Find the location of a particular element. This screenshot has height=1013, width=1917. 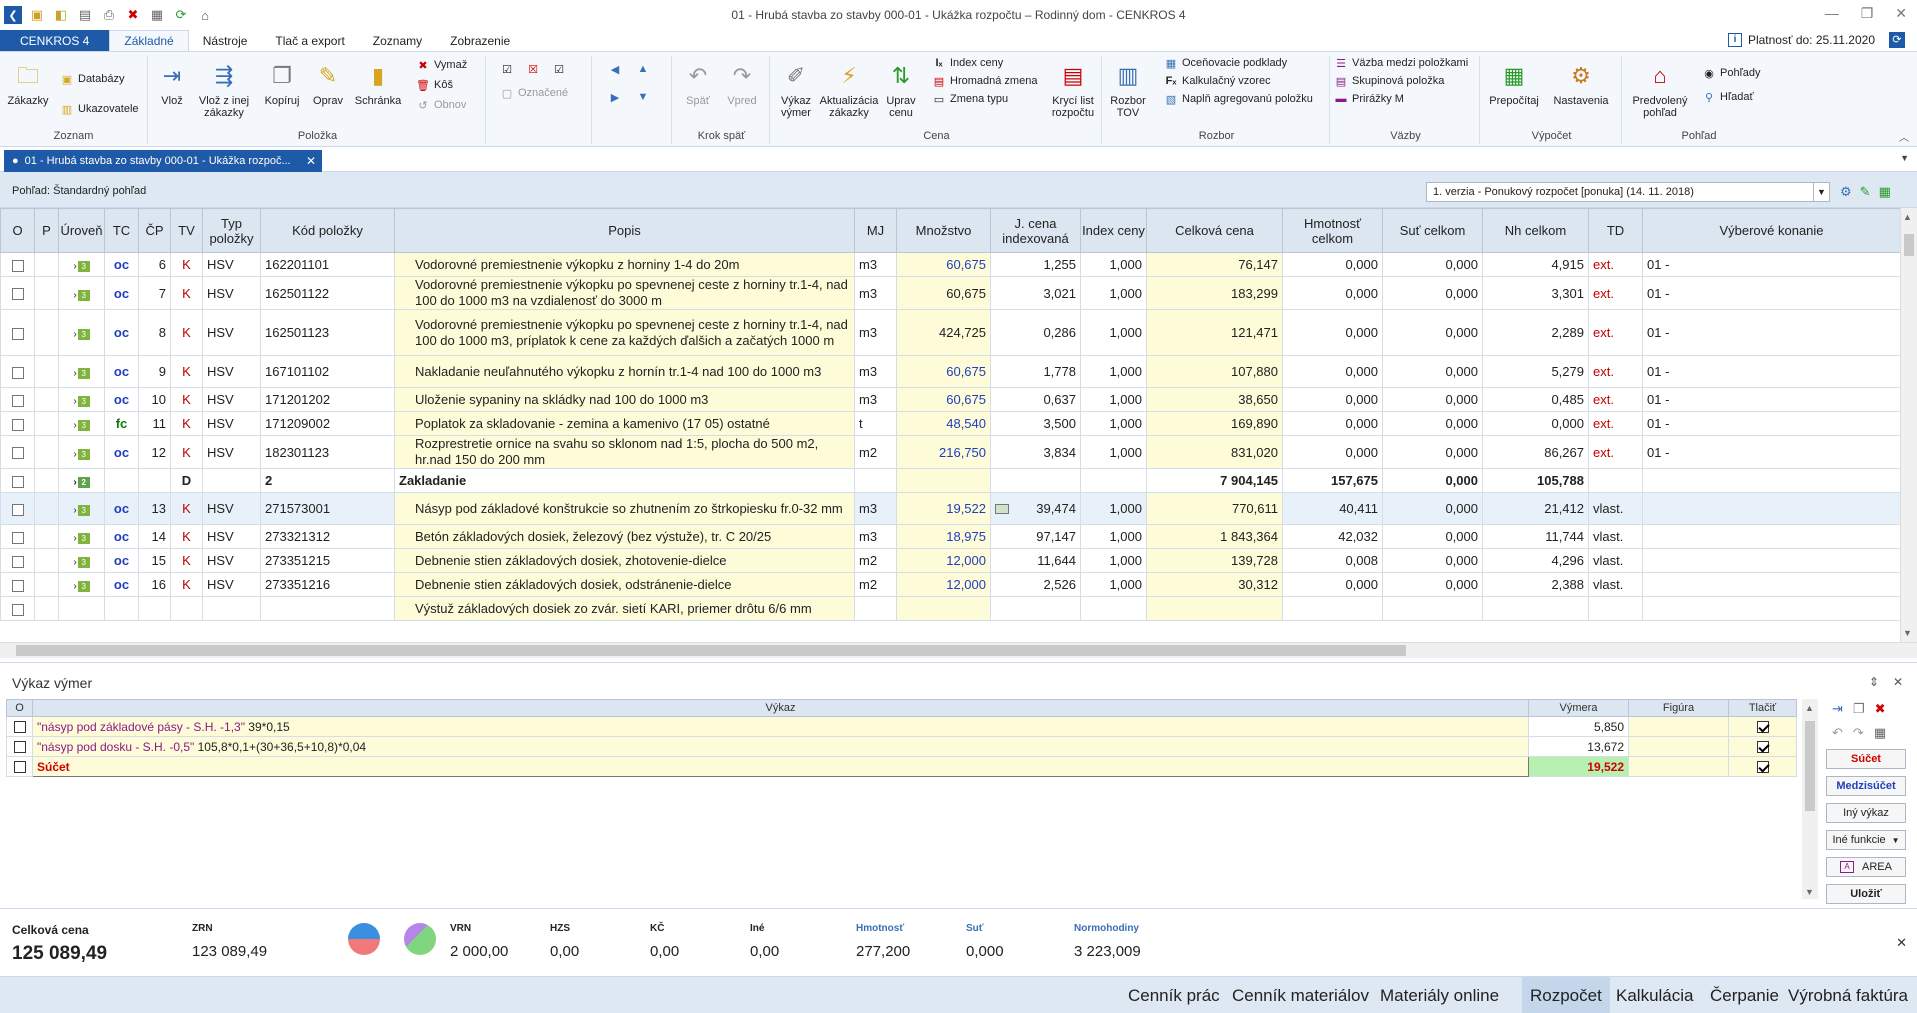

col-header-sut: Suť celkom is located at coordinates (1432, 230).